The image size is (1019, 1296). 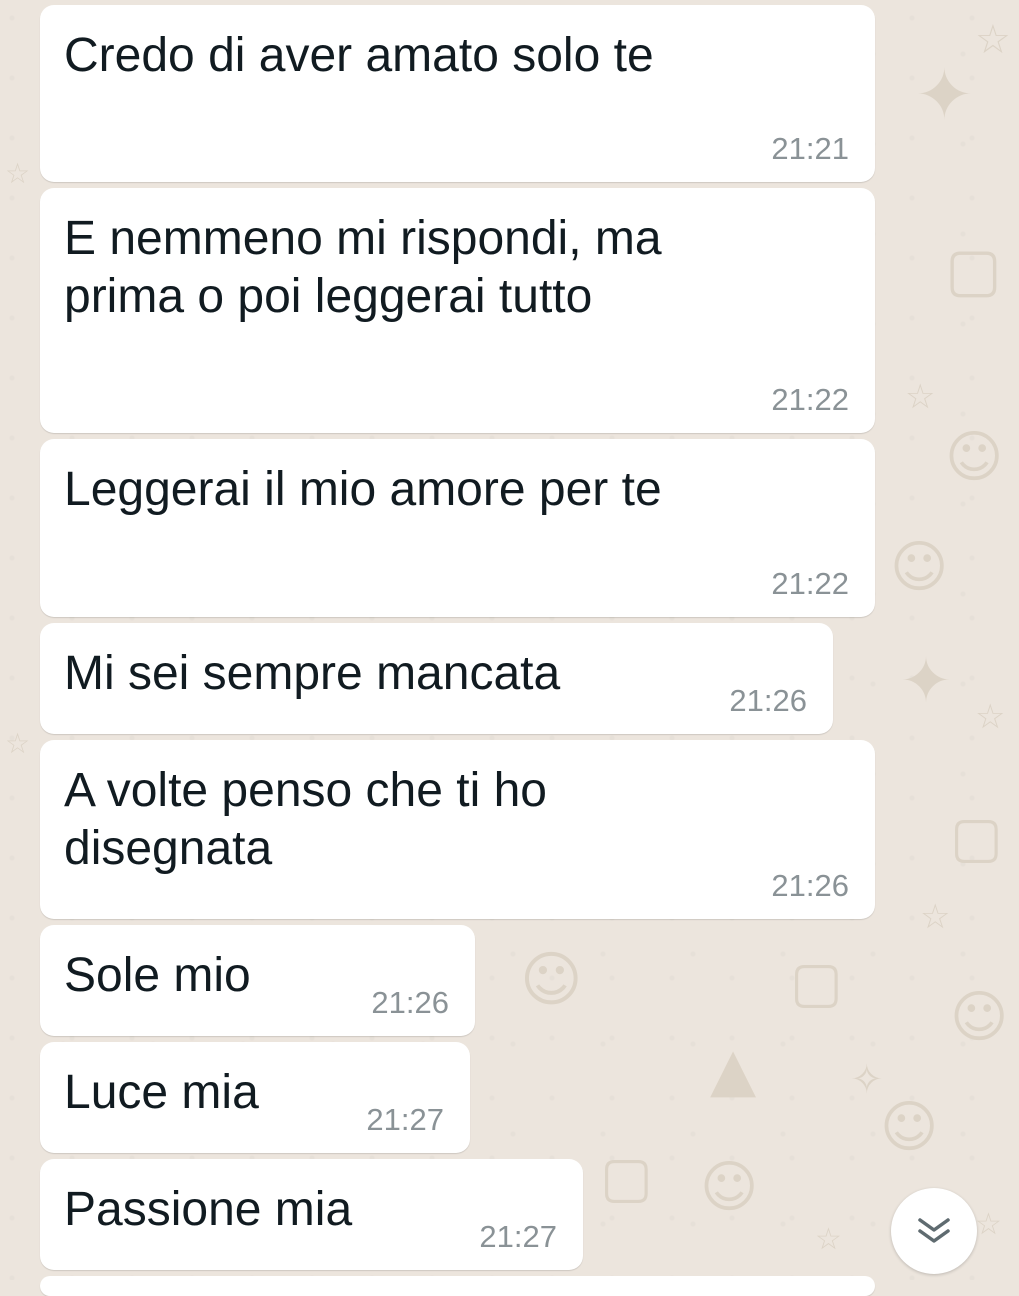 What do you see at coordinates (312, 673) in the screenshot?
I see `message-text: Mi sei sempre mancata` at bounding box center [312, 673].